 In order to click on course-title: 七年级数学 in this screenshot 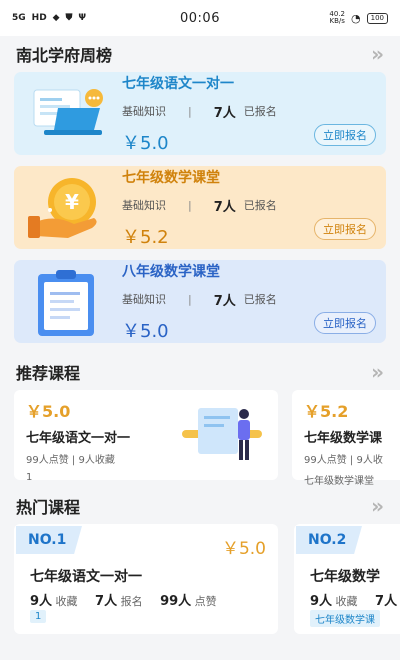, I will do `click(345, 577)`.